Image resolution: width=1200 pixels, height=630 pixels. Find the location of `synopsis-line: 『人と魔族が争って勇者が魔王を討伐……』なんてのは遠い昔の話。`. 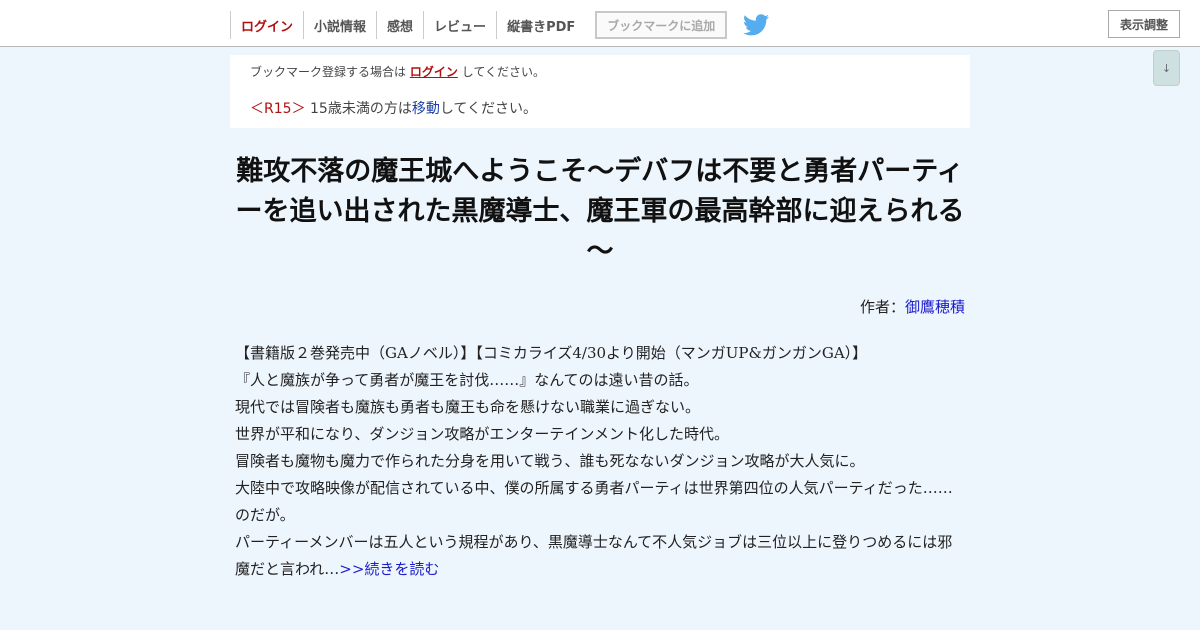

synopsis-line: 『人と魔族が争って勇者が魔王を討伐……』なんてのは遠い昔の話。 is located at coordinates (467, 380).